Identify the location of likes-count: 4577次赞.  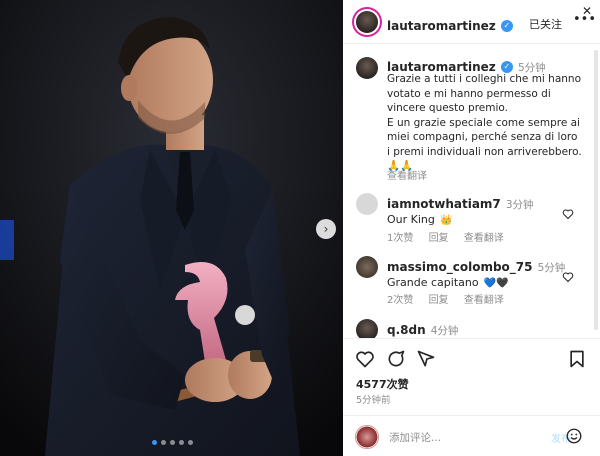
(382, 384).